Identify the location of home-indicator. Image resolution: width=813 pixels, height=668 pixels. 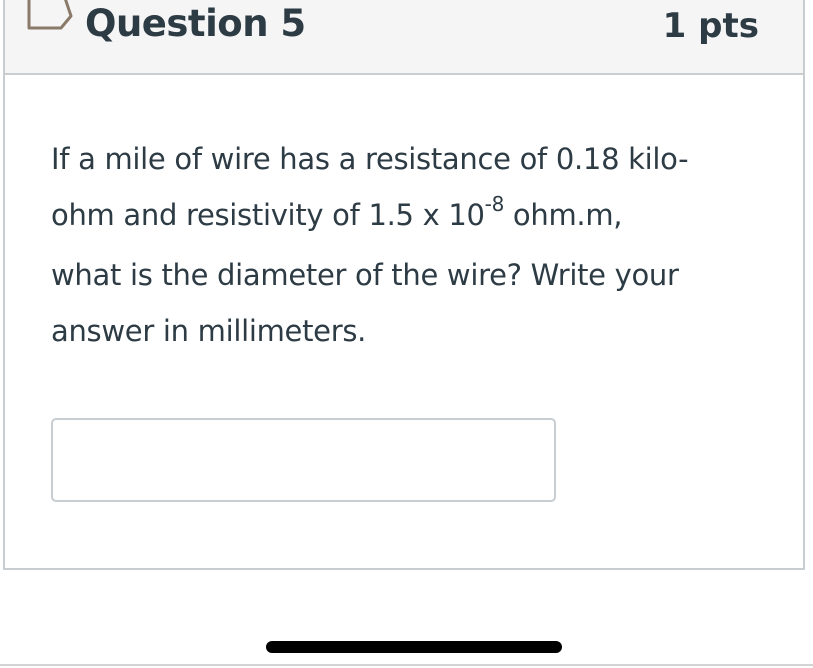
(414, 647).